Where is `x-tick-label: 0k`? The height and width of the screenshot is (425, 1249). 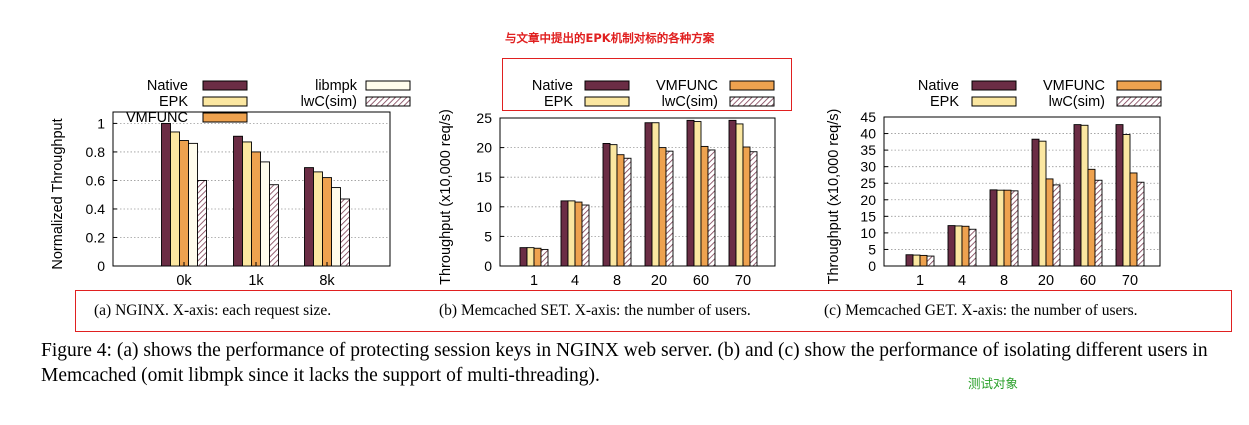 x-tick-label: 0k is located at coordinates (184, 281).